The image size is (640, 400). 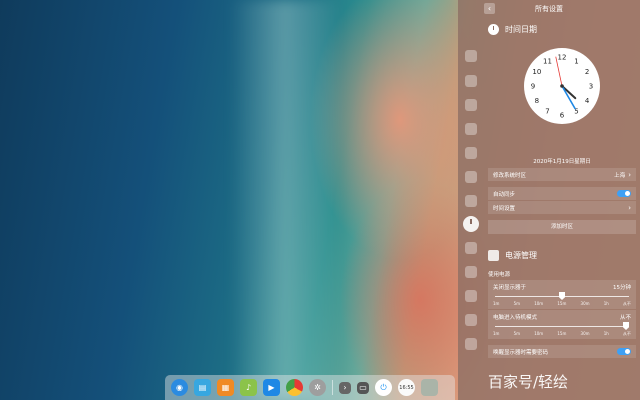 What do you see at coordinates (562, 174) in the screenshot?
I see `timezone-row: 修改系统时区 上海 ›` at bounding box center [562, 174].